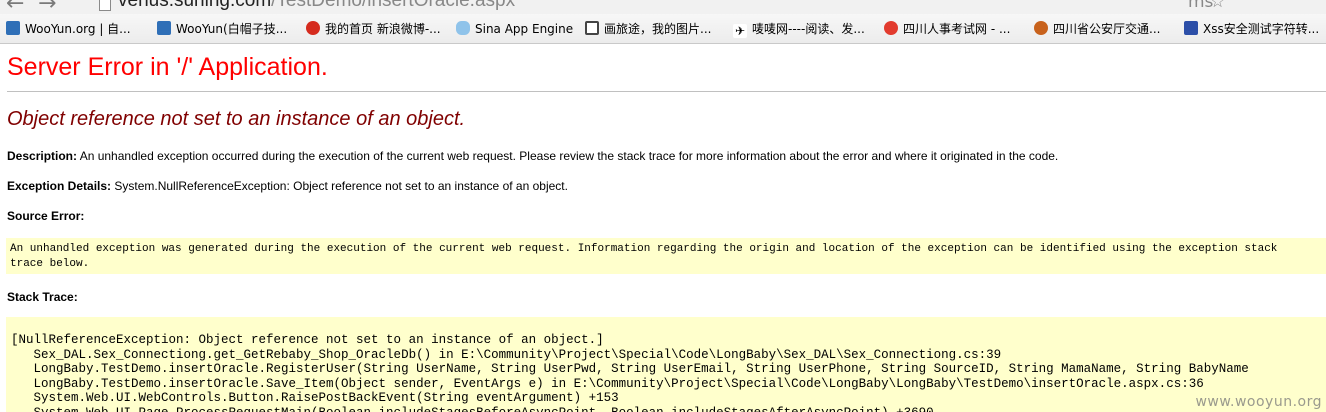 The width and height of the screenshot is (1326, 412). What do you see at coordinates (740, 31) in the screenshot?
I see `bird-icon: ✈` at bounding box center [740, 31].